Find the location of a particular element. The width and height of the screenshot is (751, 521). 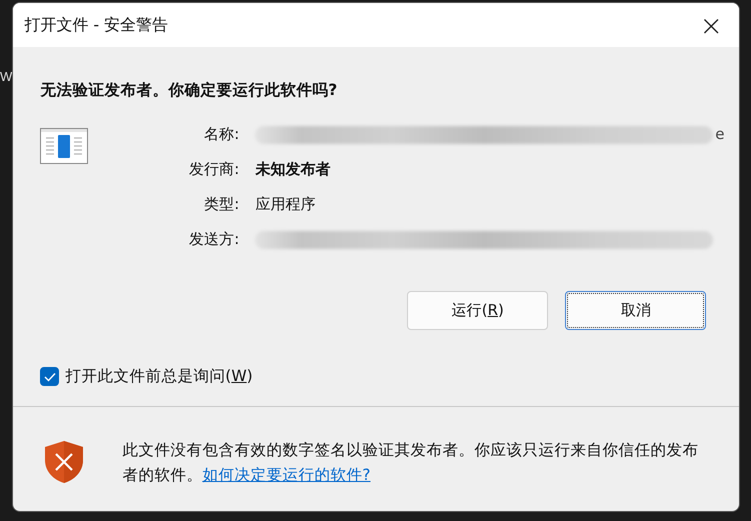

field-value: e is located at coordinates (720, 134).